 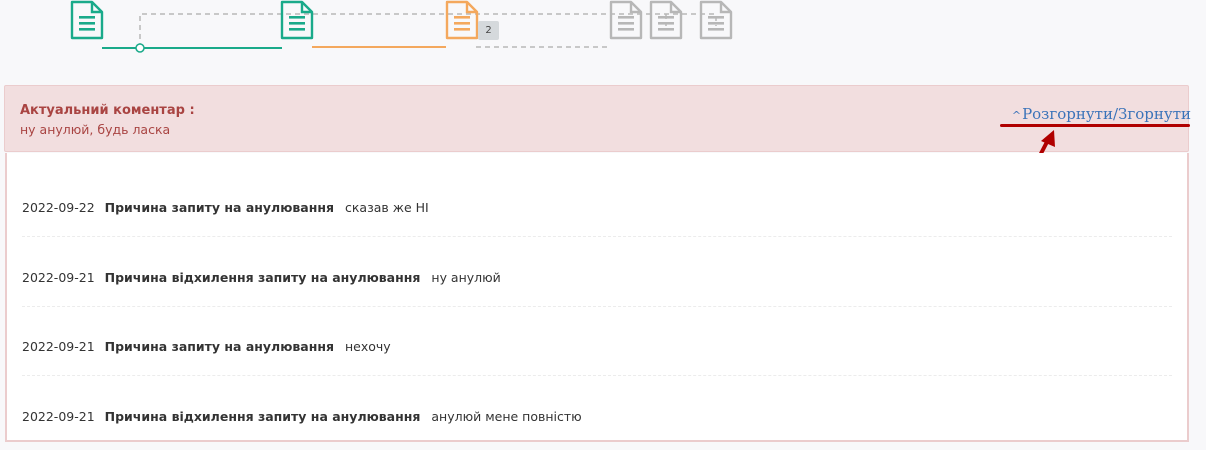 I want to click on comment-text: ну анулюй, будь ласка, so click(x=95, y=129).